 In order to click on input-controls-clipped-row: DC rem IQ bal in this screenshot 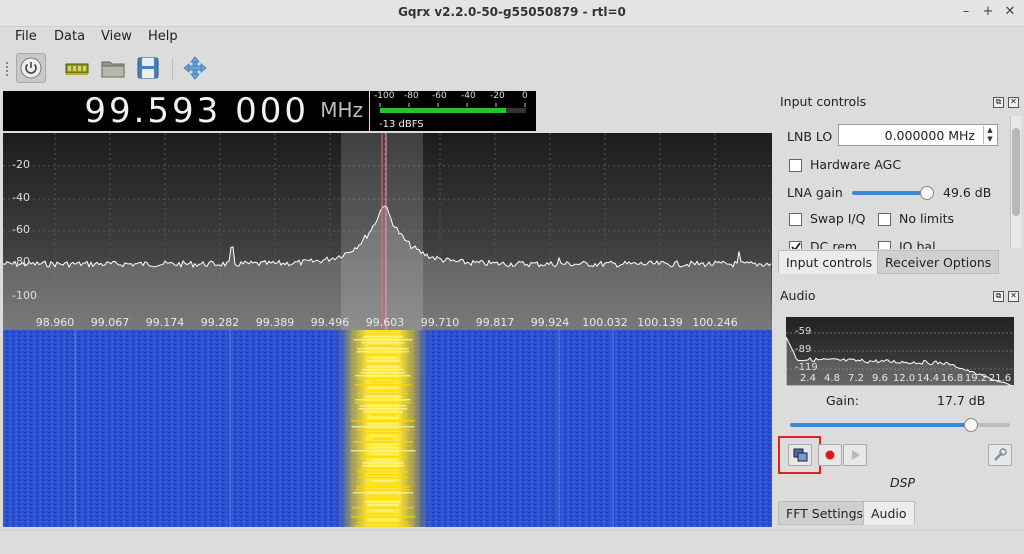, I will do `click(893, 243)`.